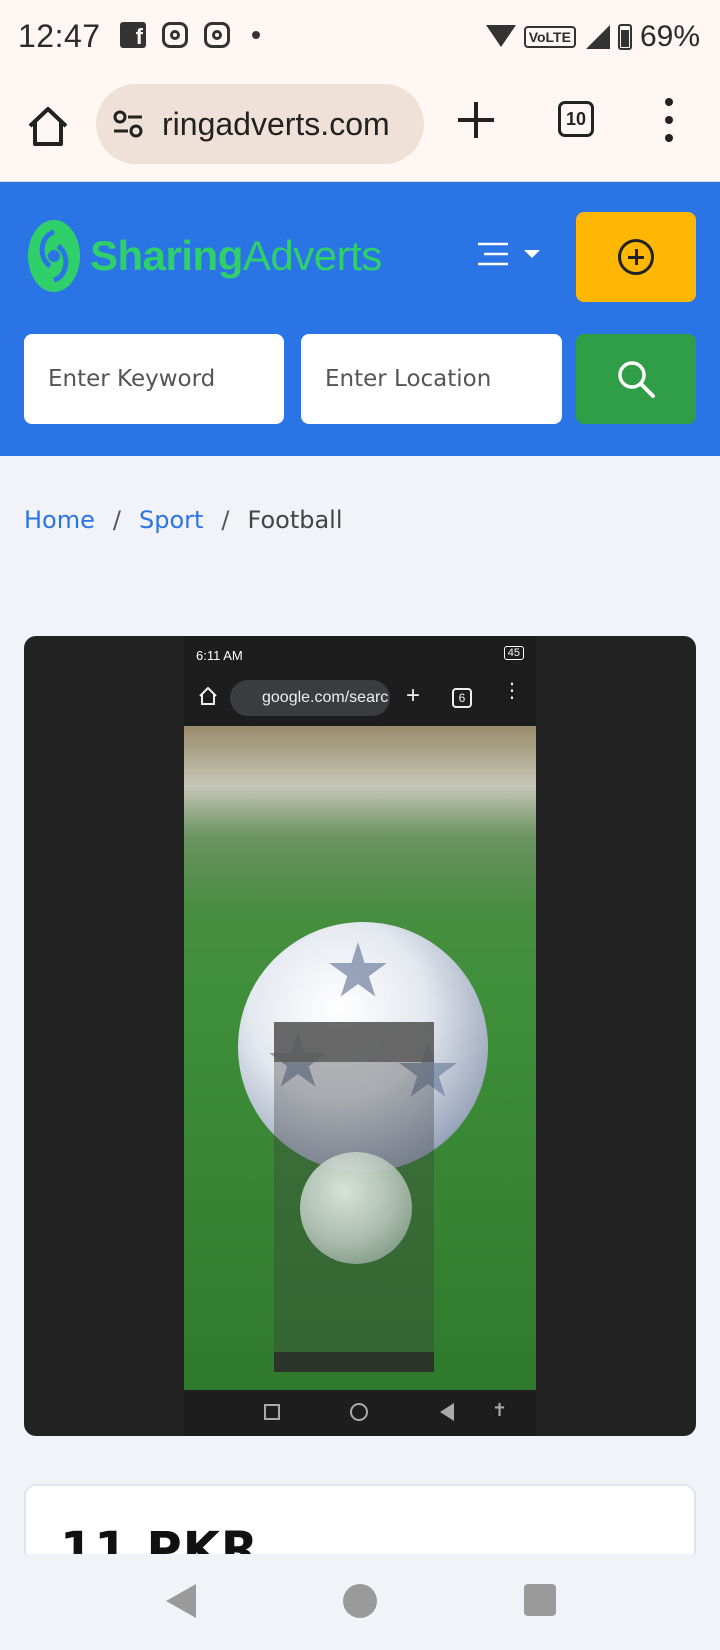 Image resolution: width=720 pixels, height=1650 pixels. I want to click on nested-browser-bar, so click(354, 1042).